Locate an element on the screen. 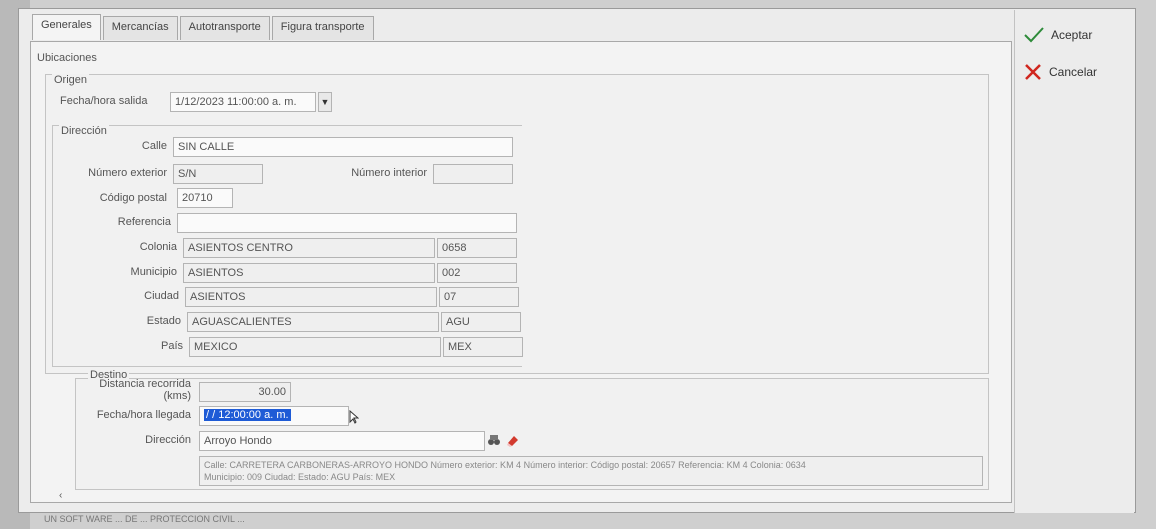 This screenshot has height=529, width=1156. codigo-postal-label: Código postal is located at coordinates (133, 198).